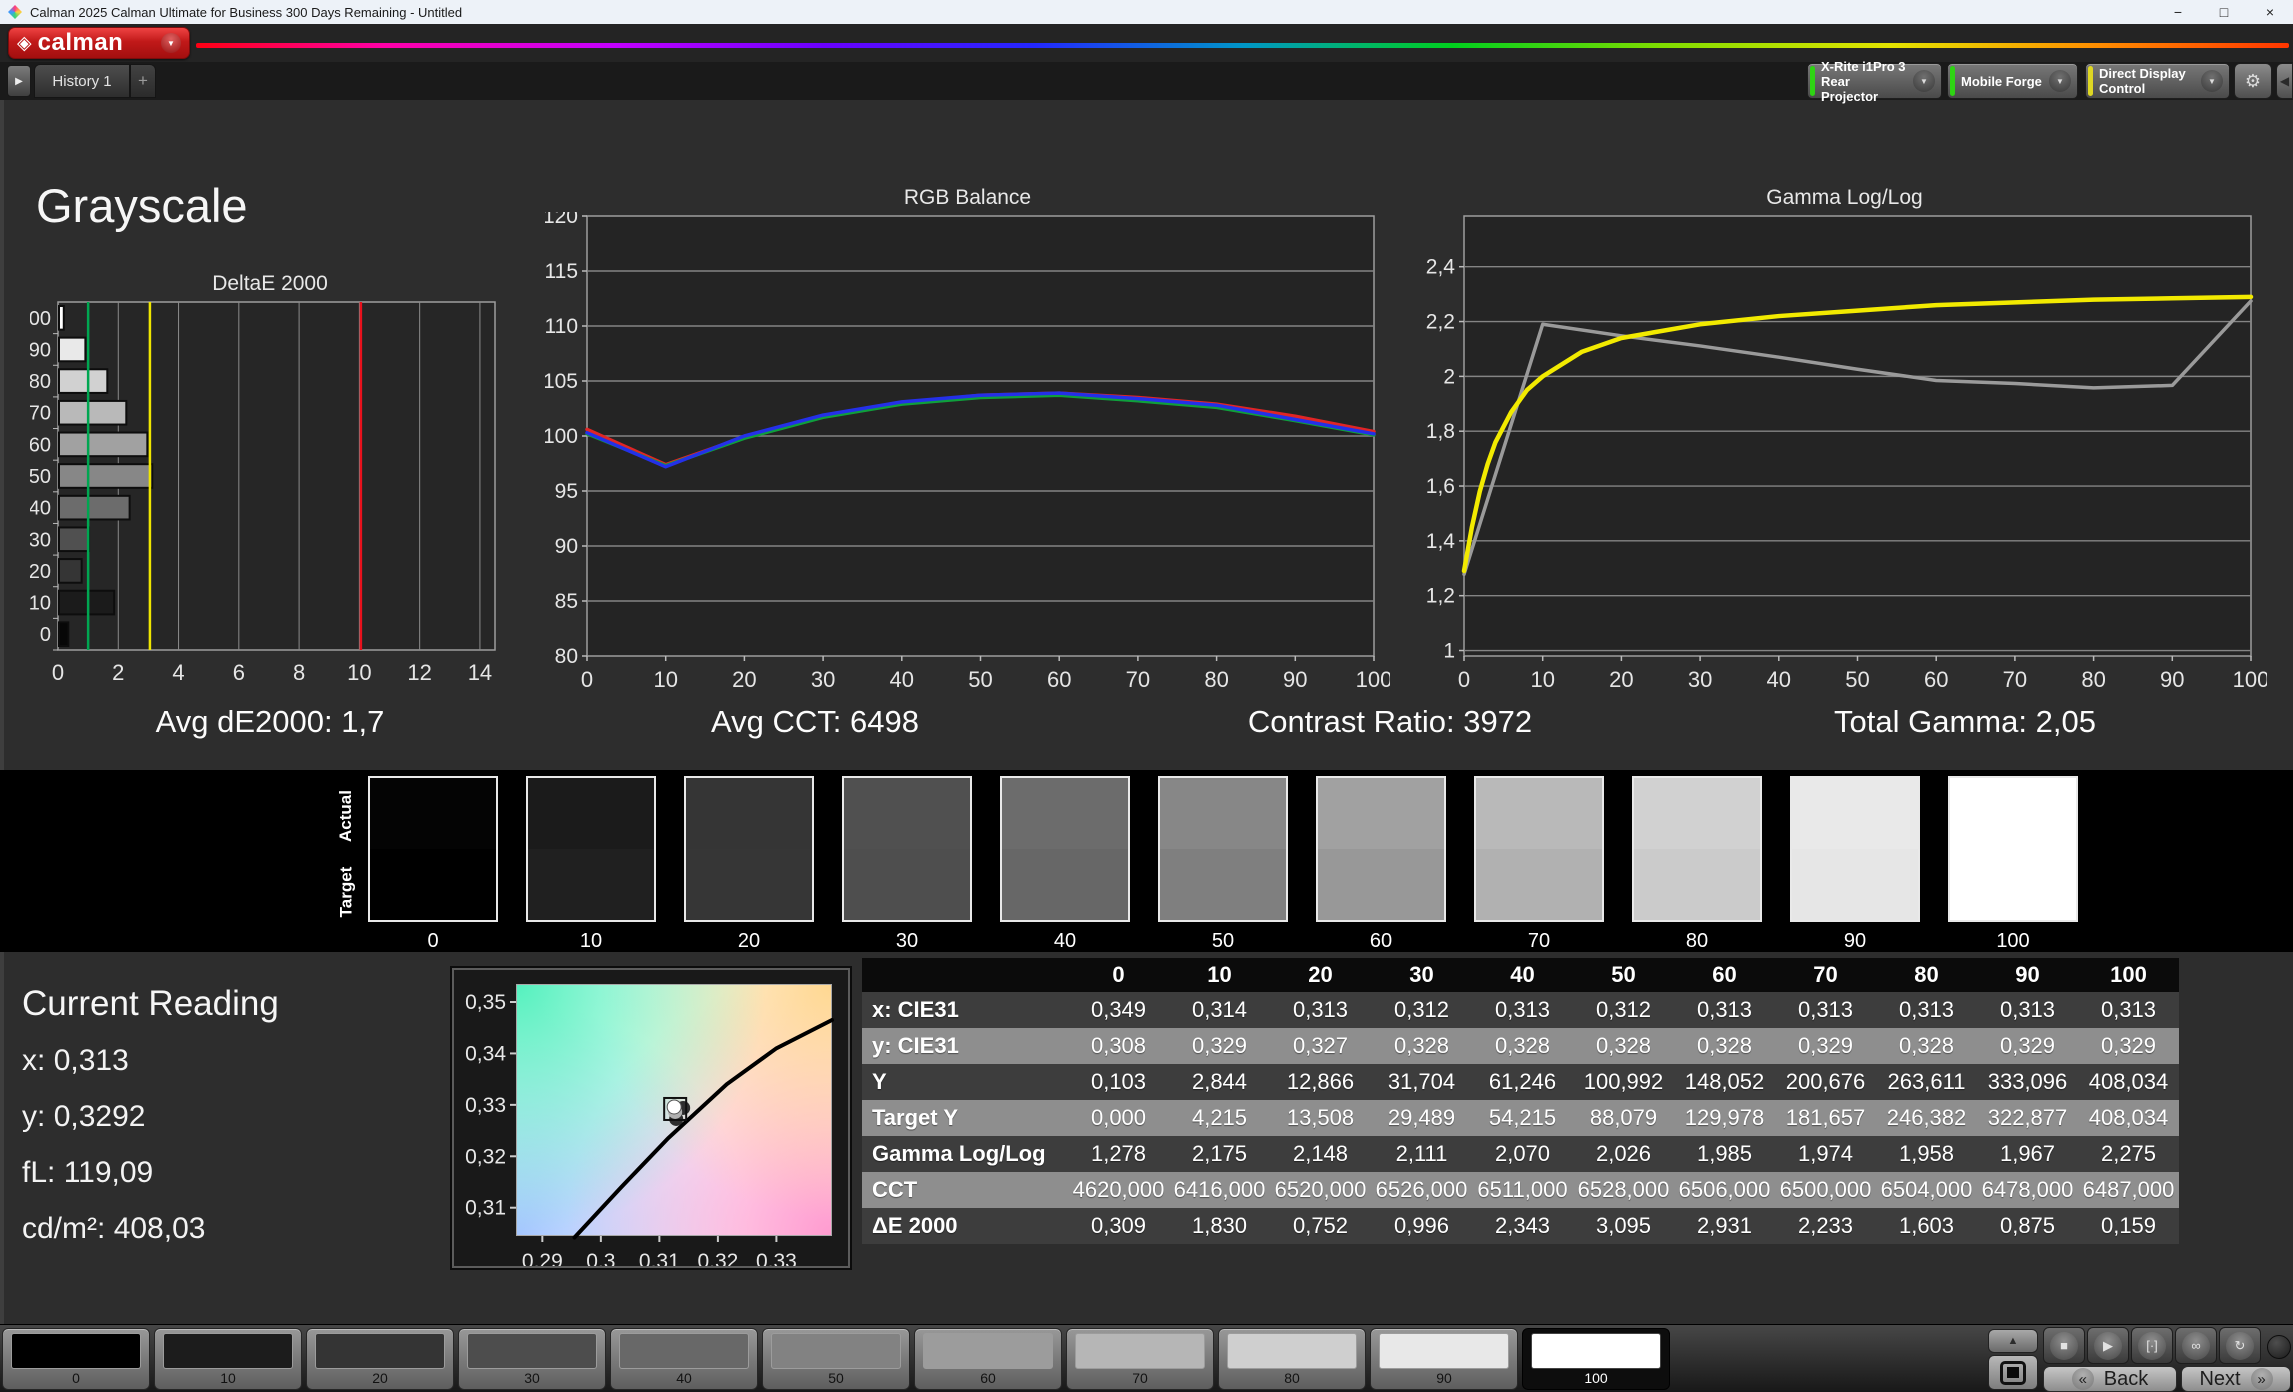 This screenshot has height=1392, width=2293. What do you see at coordinates (419, 672) in the screenshot?
I see `svg-text: 12` at bounding box center [419, 672].